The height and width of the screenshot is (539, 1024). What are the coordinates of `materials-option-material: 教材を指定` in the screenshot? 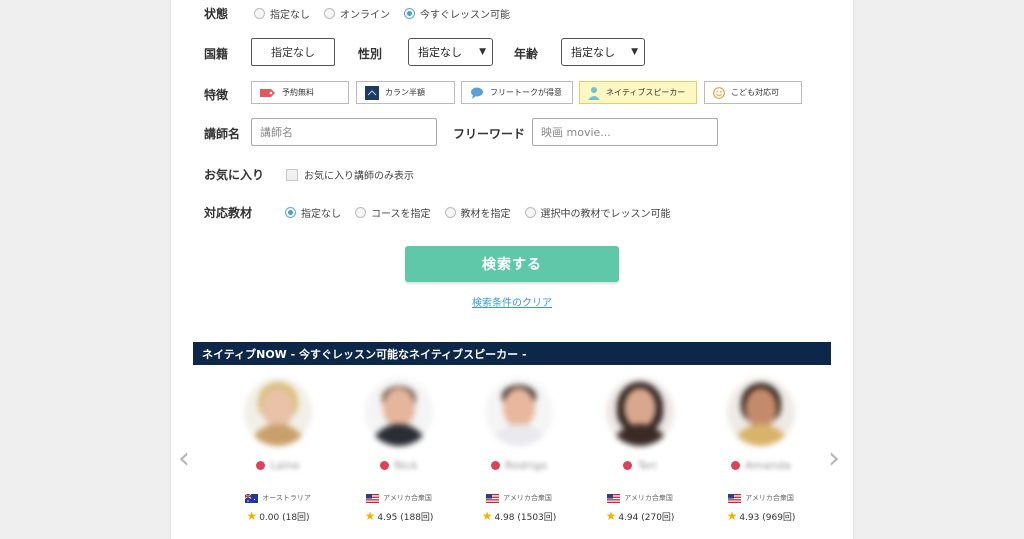 It's located at (477, 212).